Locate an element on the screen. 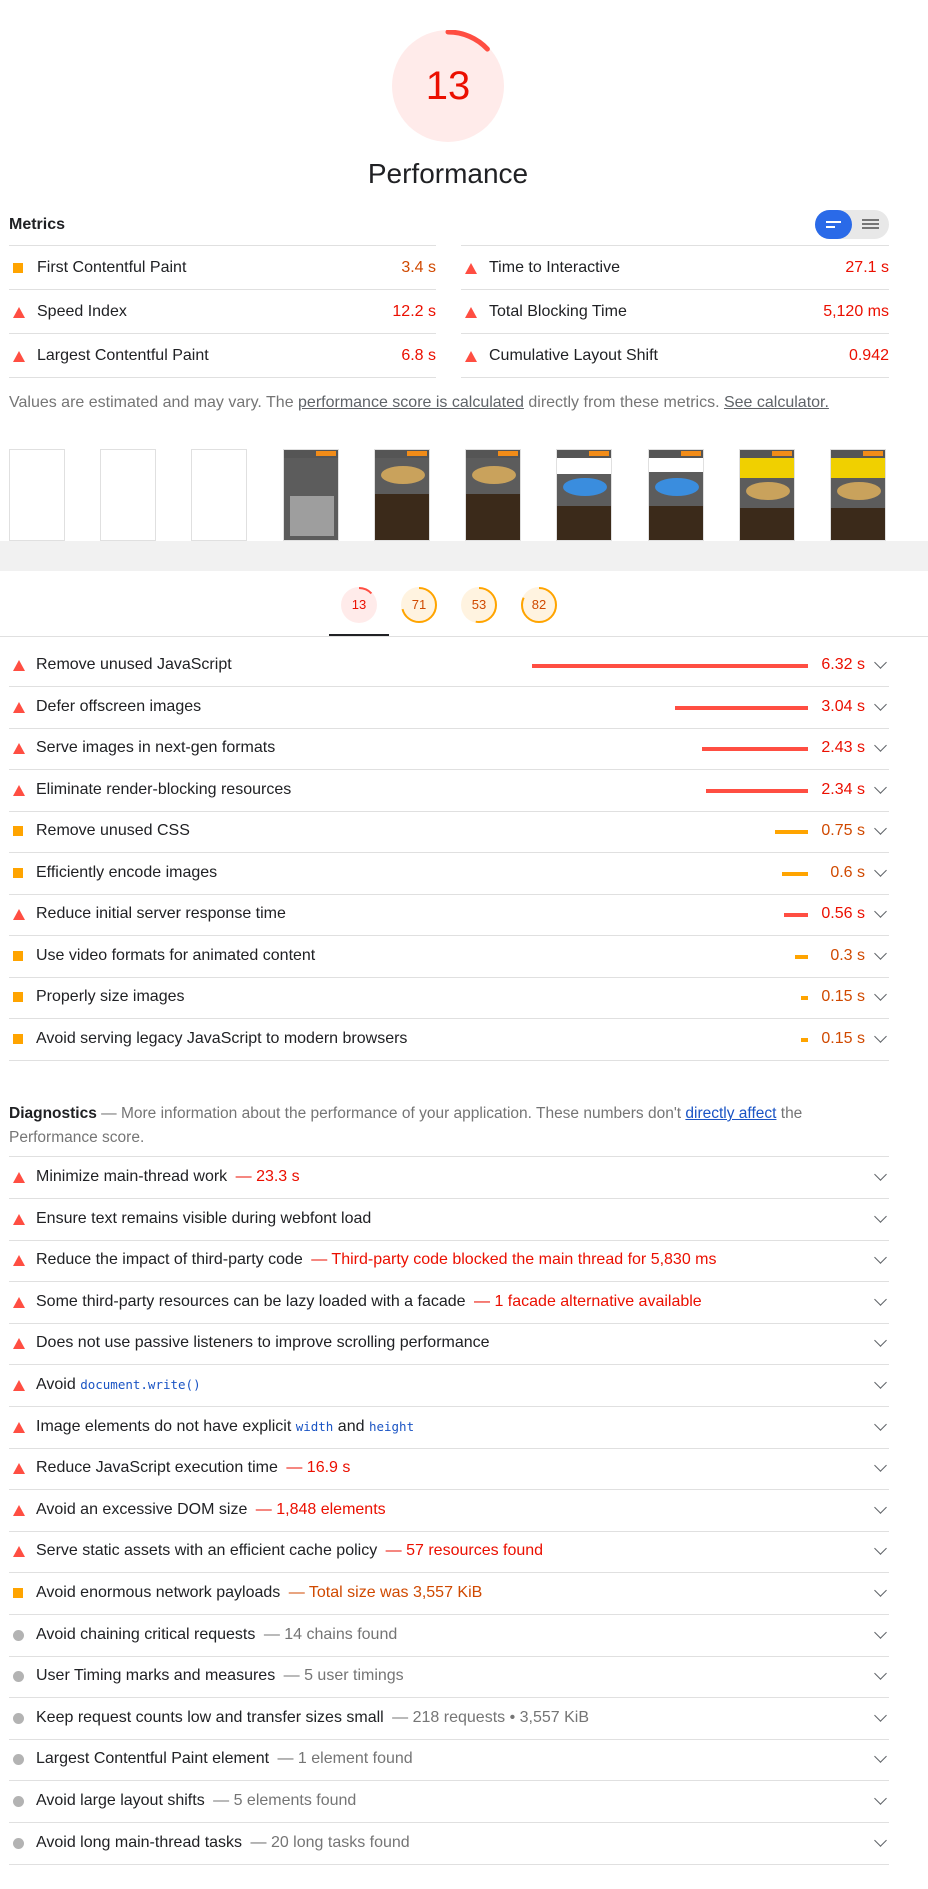 Image resolution: width=928 pixels, height=1889 pixels. opportunity-row: Defer offscreen images 3.04 s is located at coordinates (449, 708).